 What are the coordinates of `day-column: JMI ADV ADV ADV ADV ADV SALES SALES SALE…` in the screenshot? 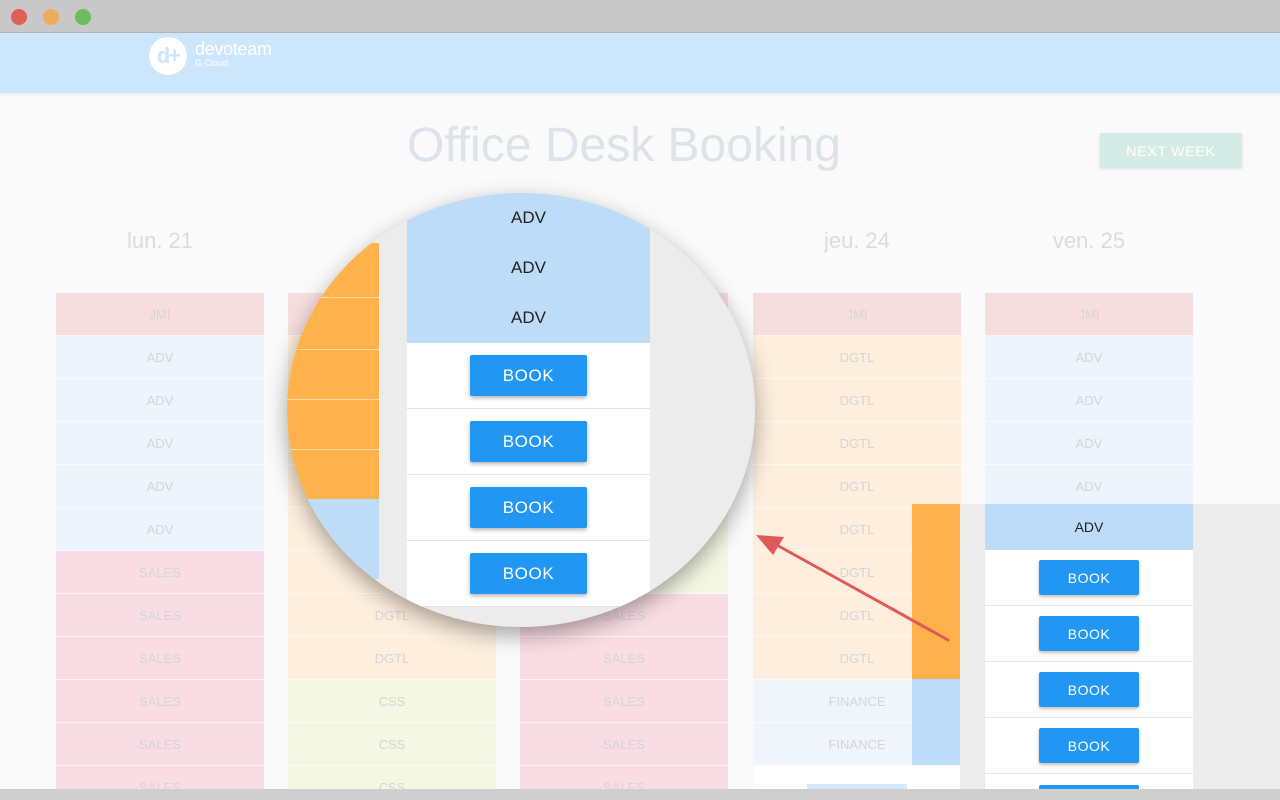 It's located at (160, 546).